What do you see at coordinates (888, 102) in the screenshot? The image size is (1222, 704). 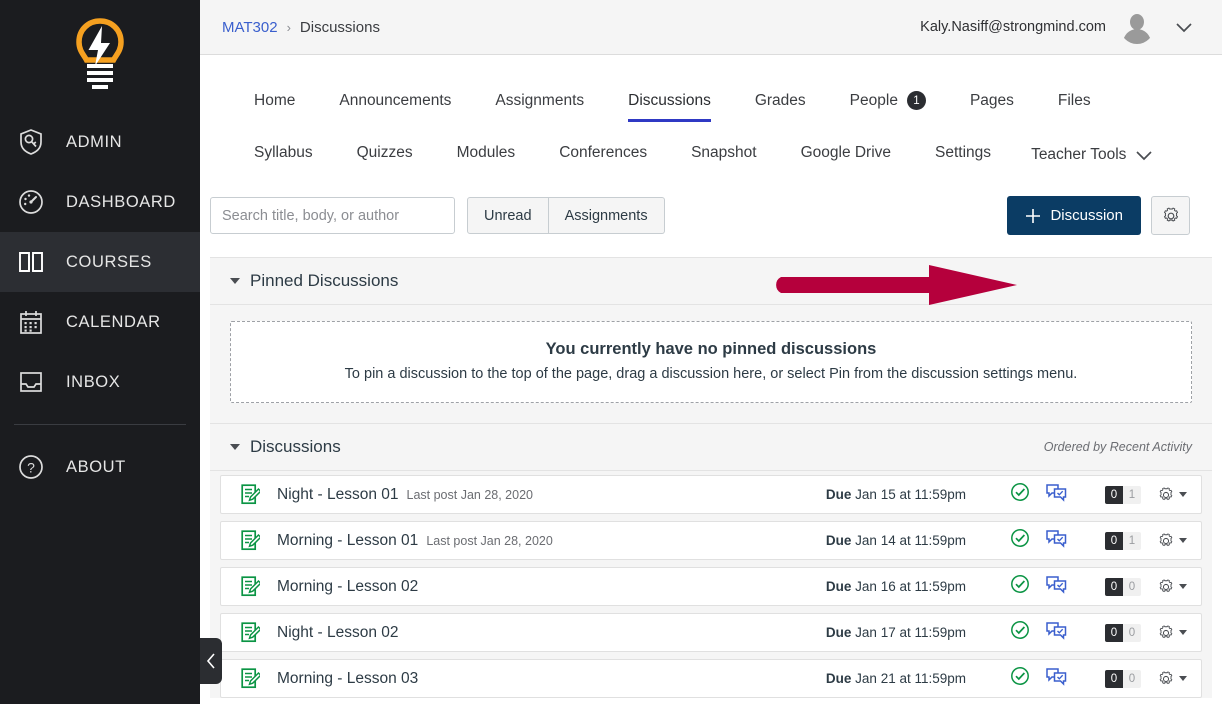 I see `tab-people: People 1` at bounding box center [888, 102].